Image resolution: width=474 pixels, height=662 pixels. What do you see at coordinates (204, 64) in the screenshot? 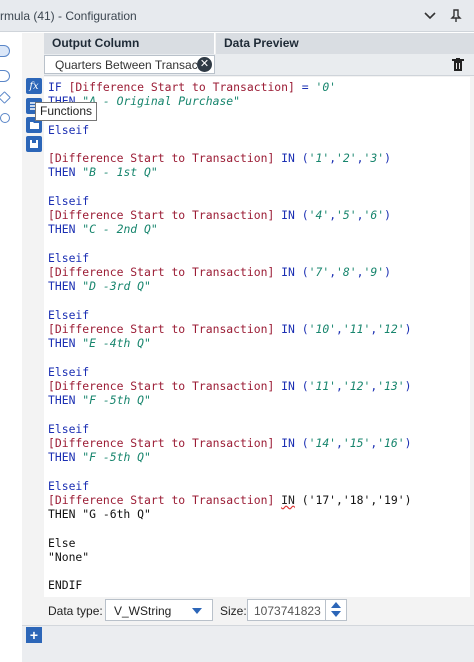
I see `close-icon: ✕` at bounding box center [204, 64].